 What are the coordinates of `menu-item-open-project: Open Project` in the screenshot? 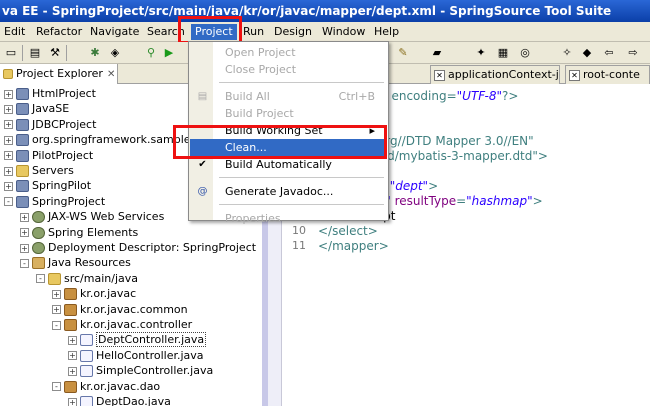 It's located at (288, 52).